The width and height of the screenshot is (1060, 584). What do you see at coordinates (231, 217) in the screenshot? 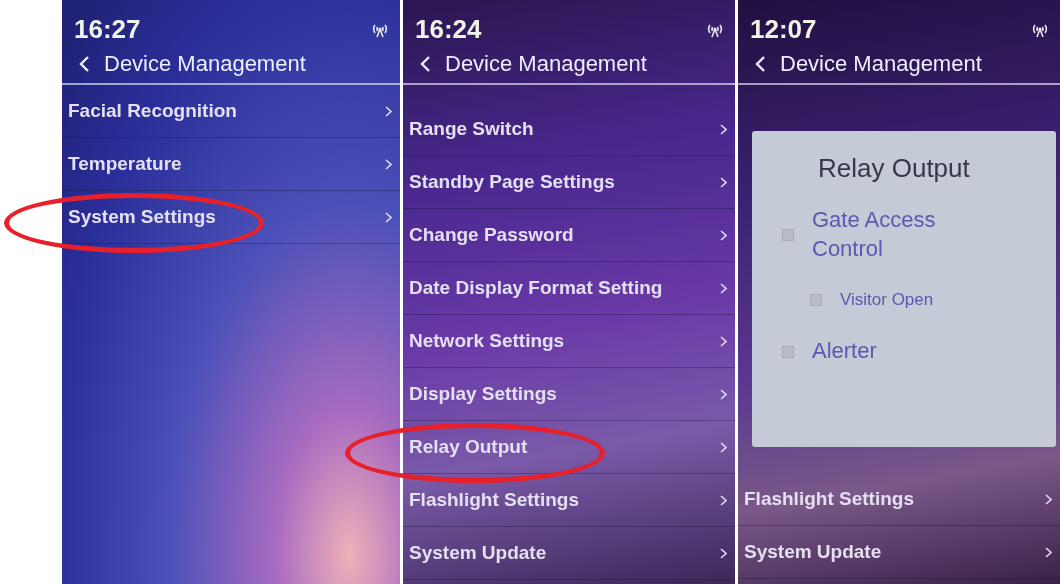
I see `menu-item: System Settings` at bounding box center [231, 217].